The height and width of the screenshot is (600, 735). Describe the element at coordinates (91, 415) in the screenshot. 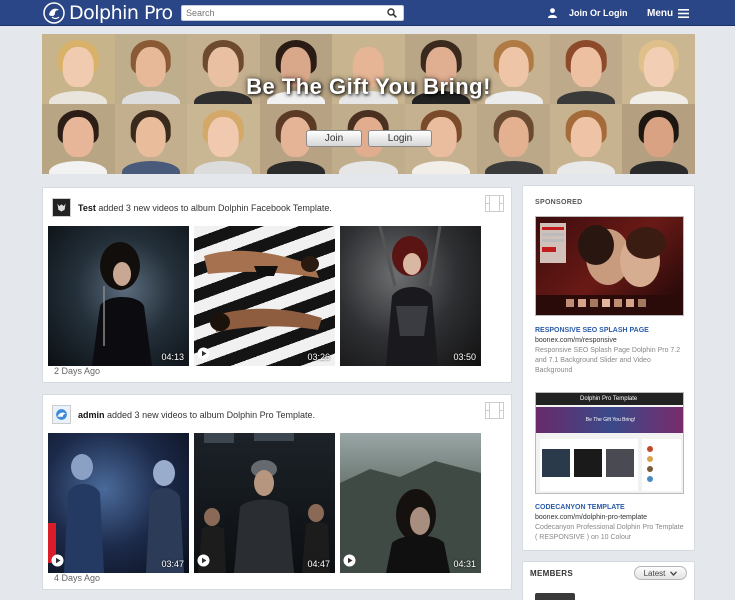

I see `activity-user-link: admin` at that location.